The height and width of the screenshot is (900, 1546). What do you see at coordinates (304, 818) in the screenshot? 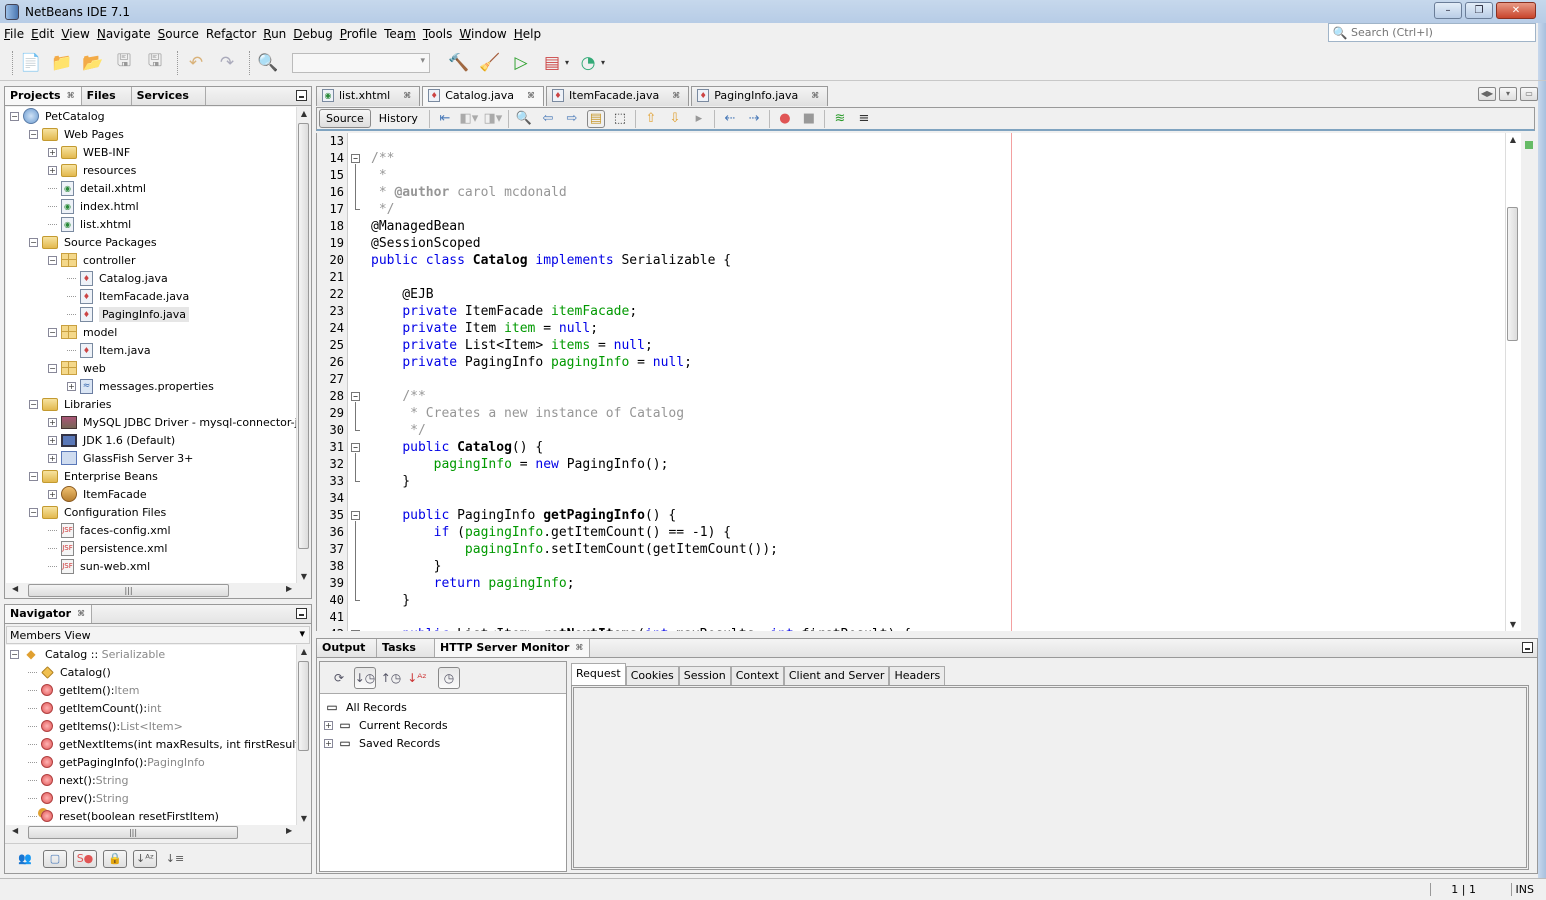
I see `scroll-down-icon: ▼` at bounding box center [304, 818].